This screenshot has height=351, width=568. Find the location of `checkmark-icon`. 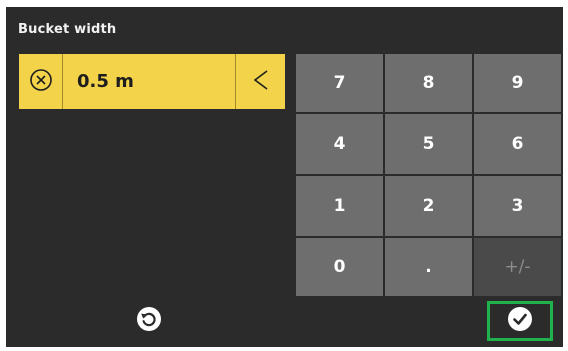

checkmark-icon is located at coordinates (520, 321).